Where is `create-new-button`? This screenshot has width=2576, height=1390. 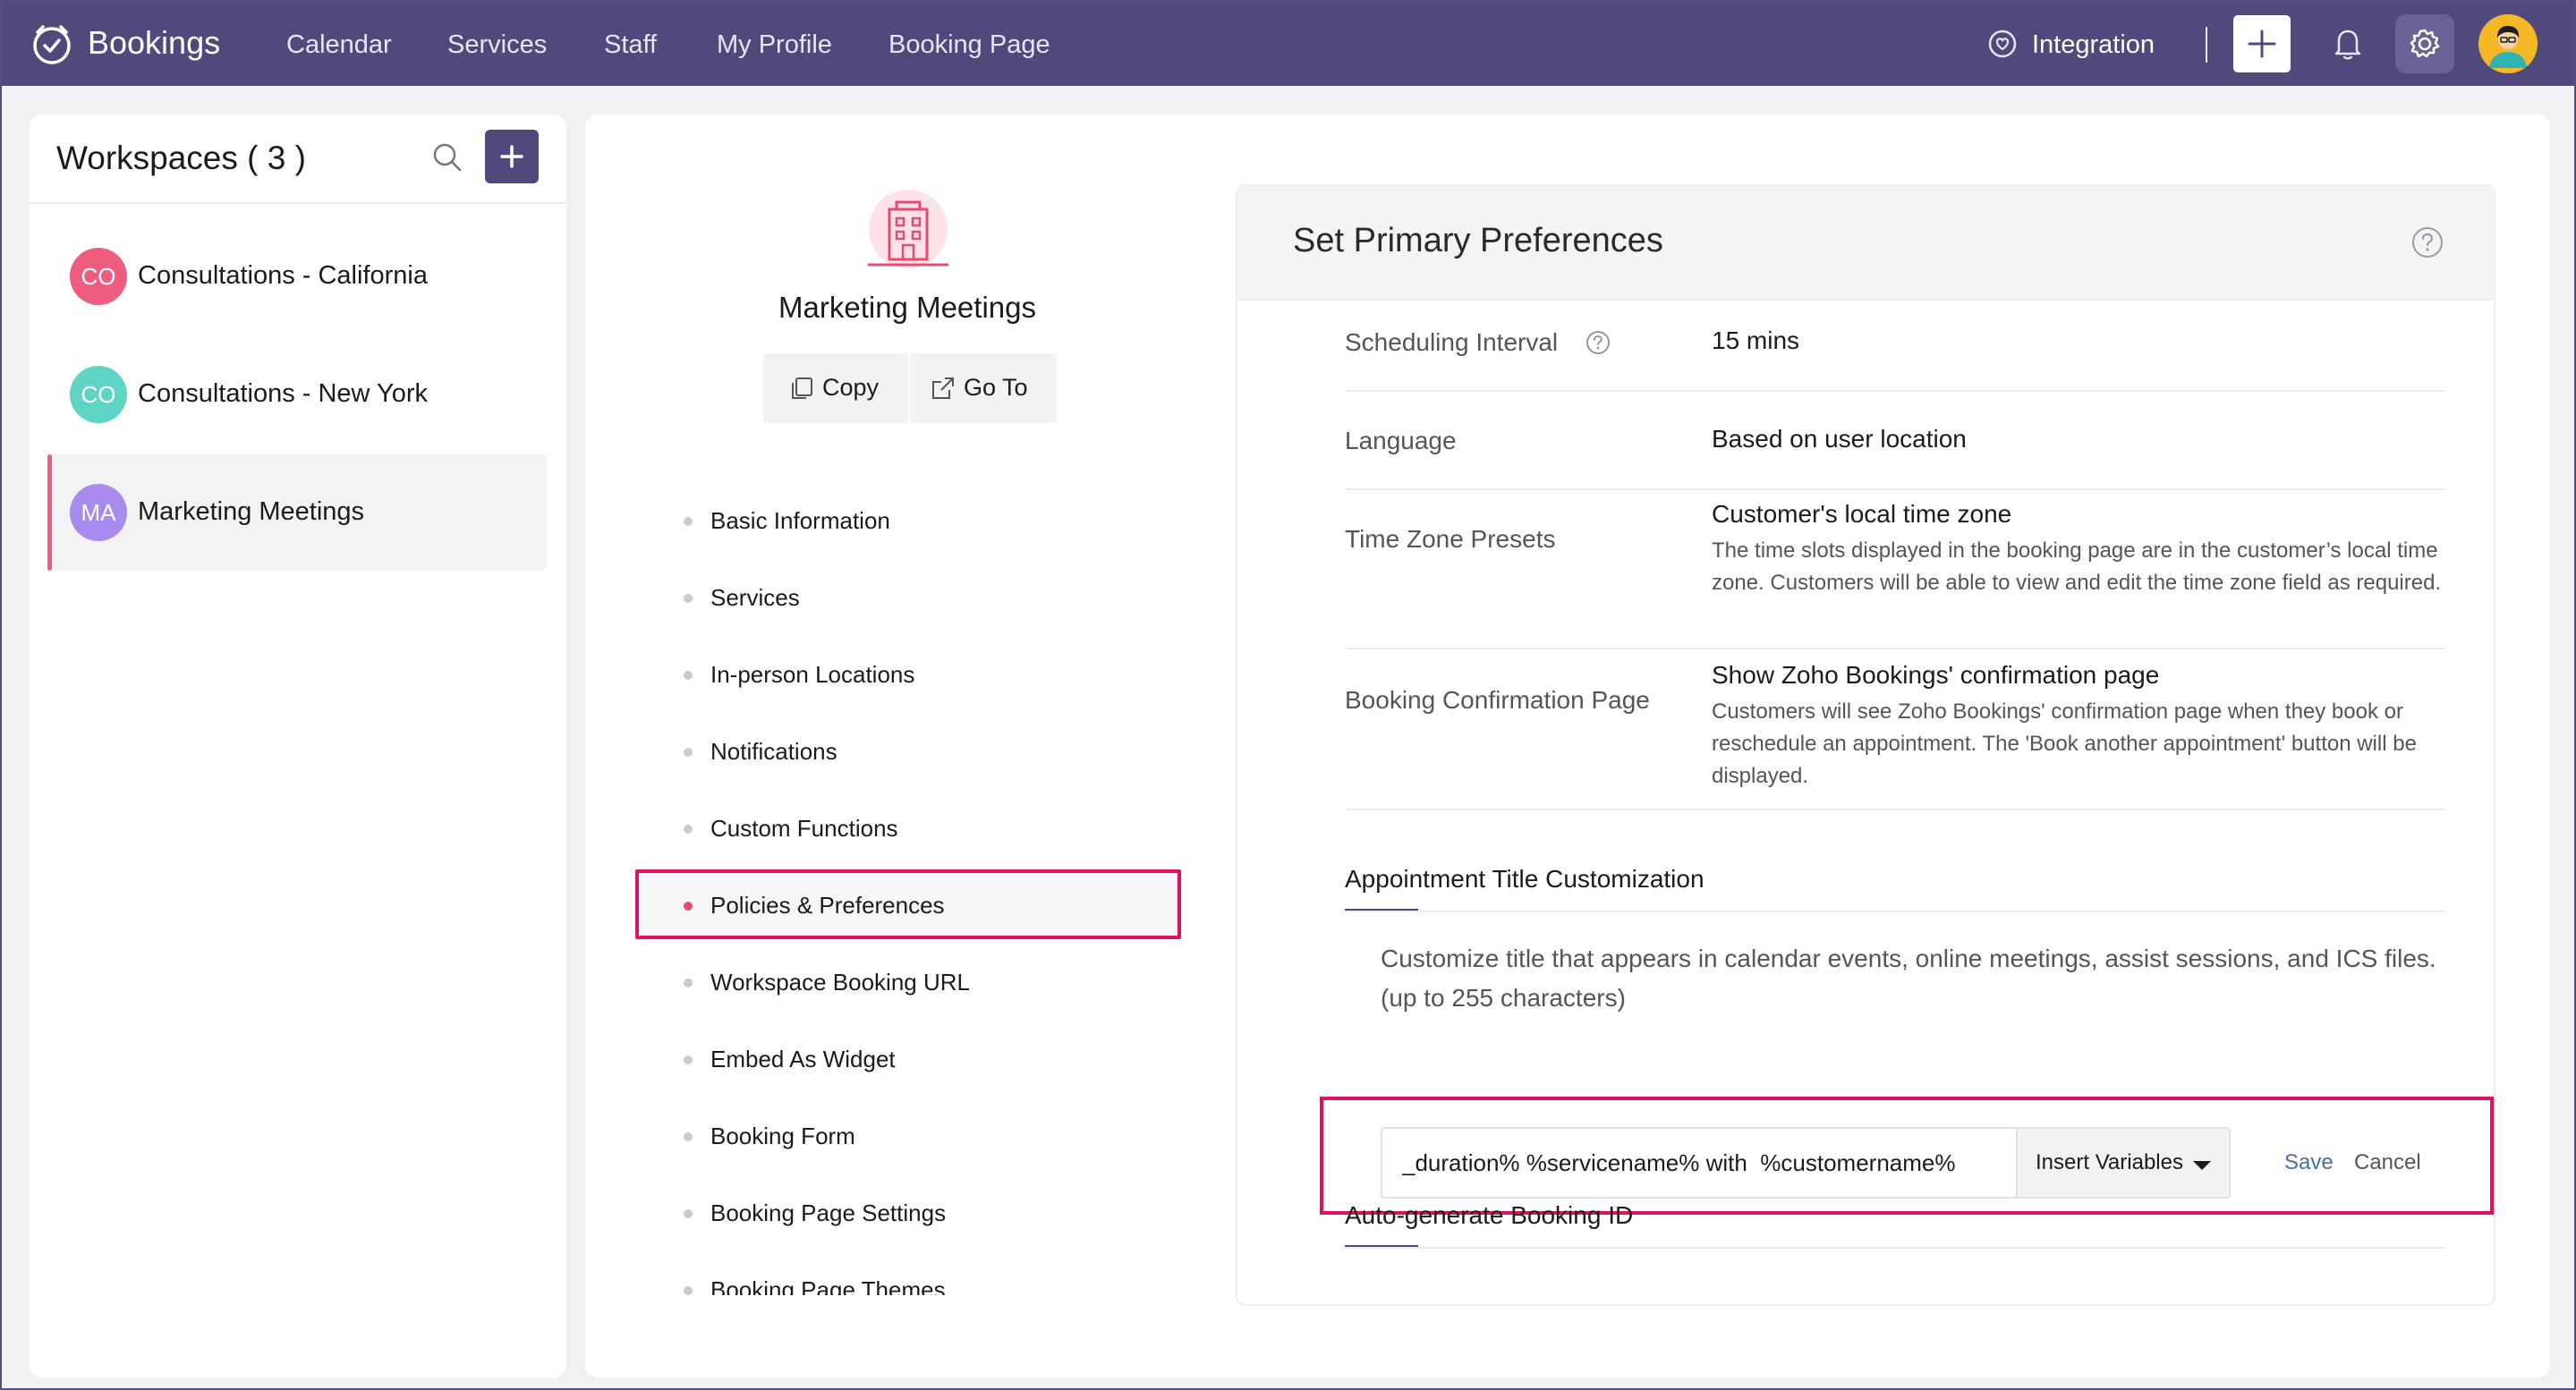
create-new-button is located at coordinates (2262, 43).